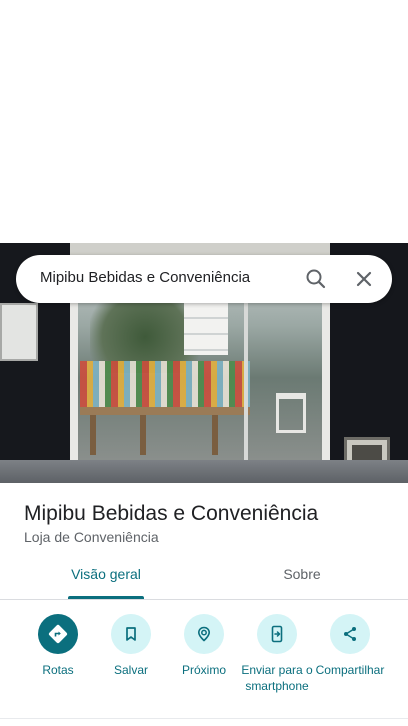  I want to click on nearby-label: Próximo, so click(204, 670).